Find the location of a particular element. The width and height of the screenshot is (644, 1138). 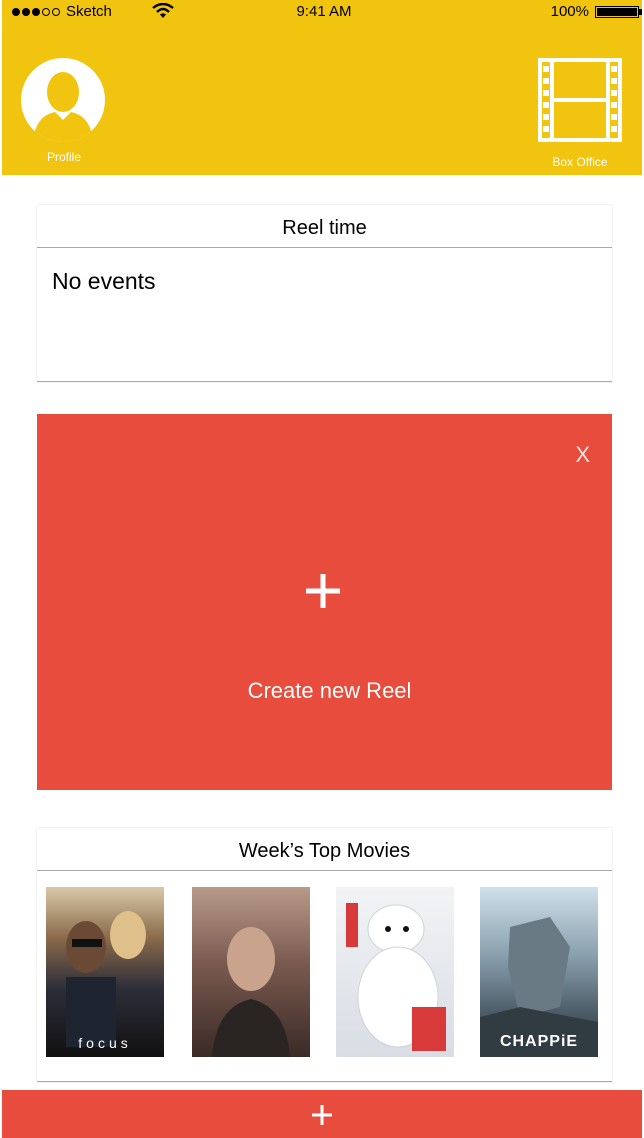

movie-poster: CHAPPiE is located at coordinates (539, 972).